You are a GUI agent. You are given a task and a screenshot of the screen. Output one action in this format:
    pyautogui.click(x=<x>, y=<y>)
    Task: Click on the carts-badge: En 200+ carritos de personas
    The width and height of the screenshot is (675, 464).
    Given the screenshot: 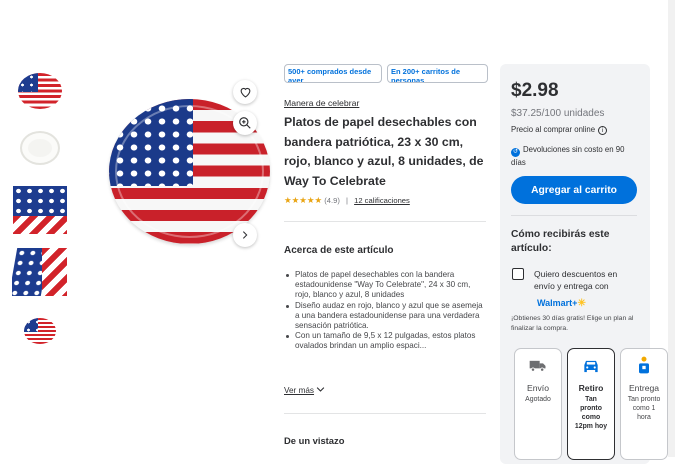 What is the action you would take?
    pyautogui.click(x=437, y=73)
    